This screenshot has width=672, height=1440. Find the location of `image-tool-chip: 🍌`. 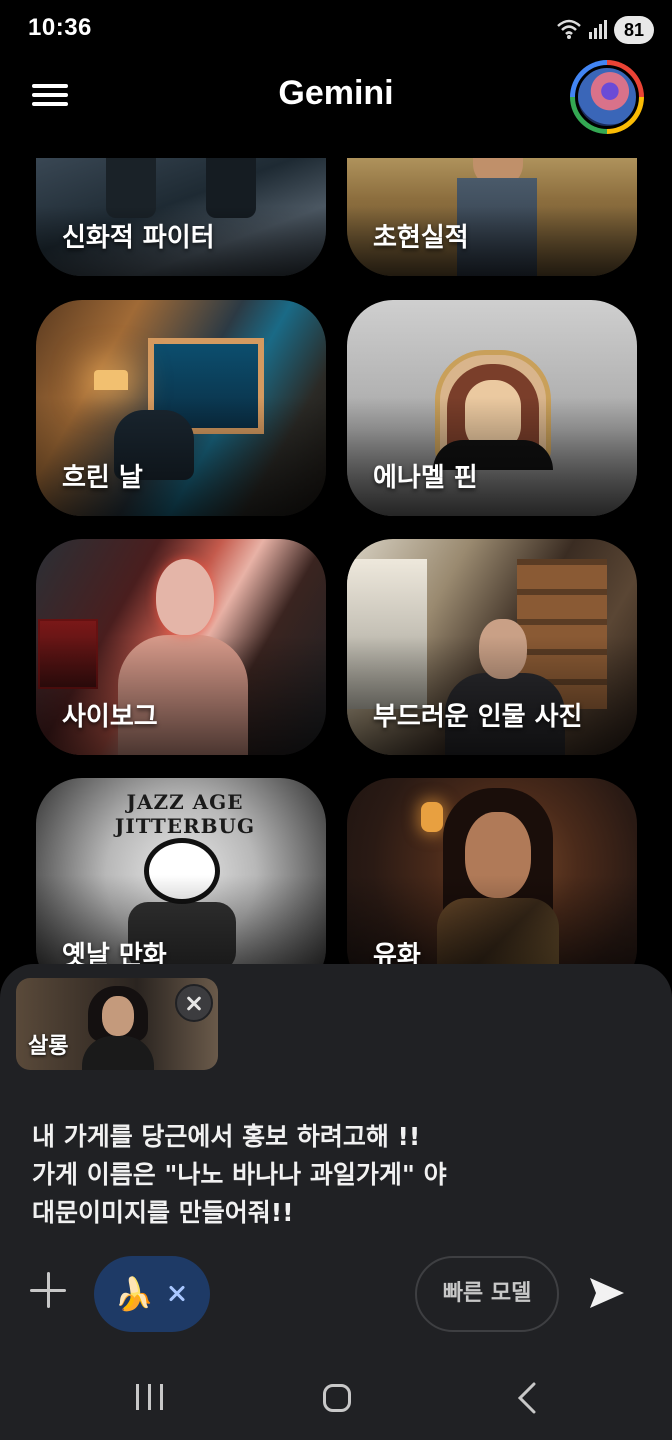

image-tool-chip: 🍌 is located at coordinates (152, 1294).